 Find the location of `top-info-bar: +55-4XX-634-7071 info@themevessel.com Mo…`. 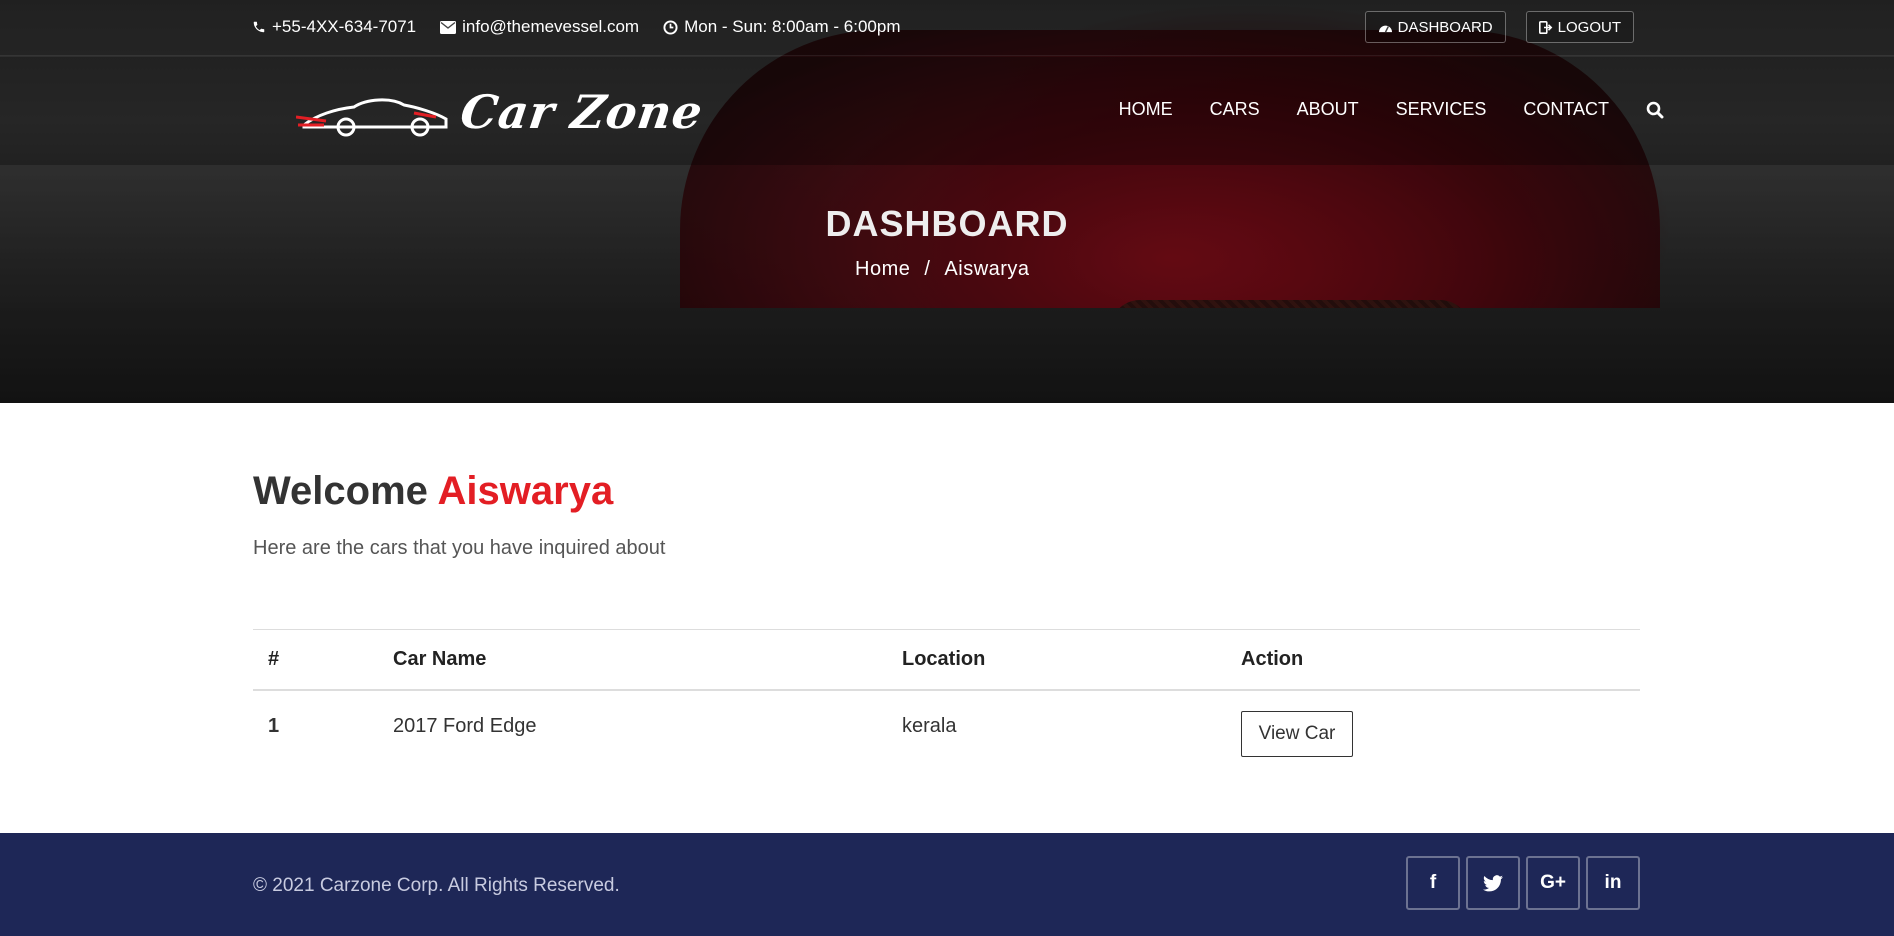

top-info-bar: +55-4XX-634-7071 info@themevessel.com Mo… is located at coordinates (947, 28).